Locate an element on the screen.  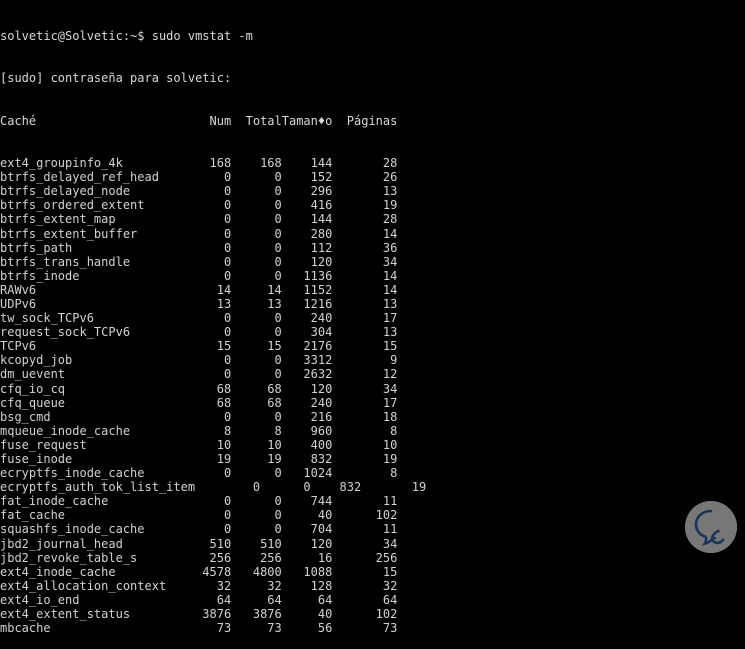
table-row: kcopyd_job 0 0 3312 9 is located at coordinates (199, 360).